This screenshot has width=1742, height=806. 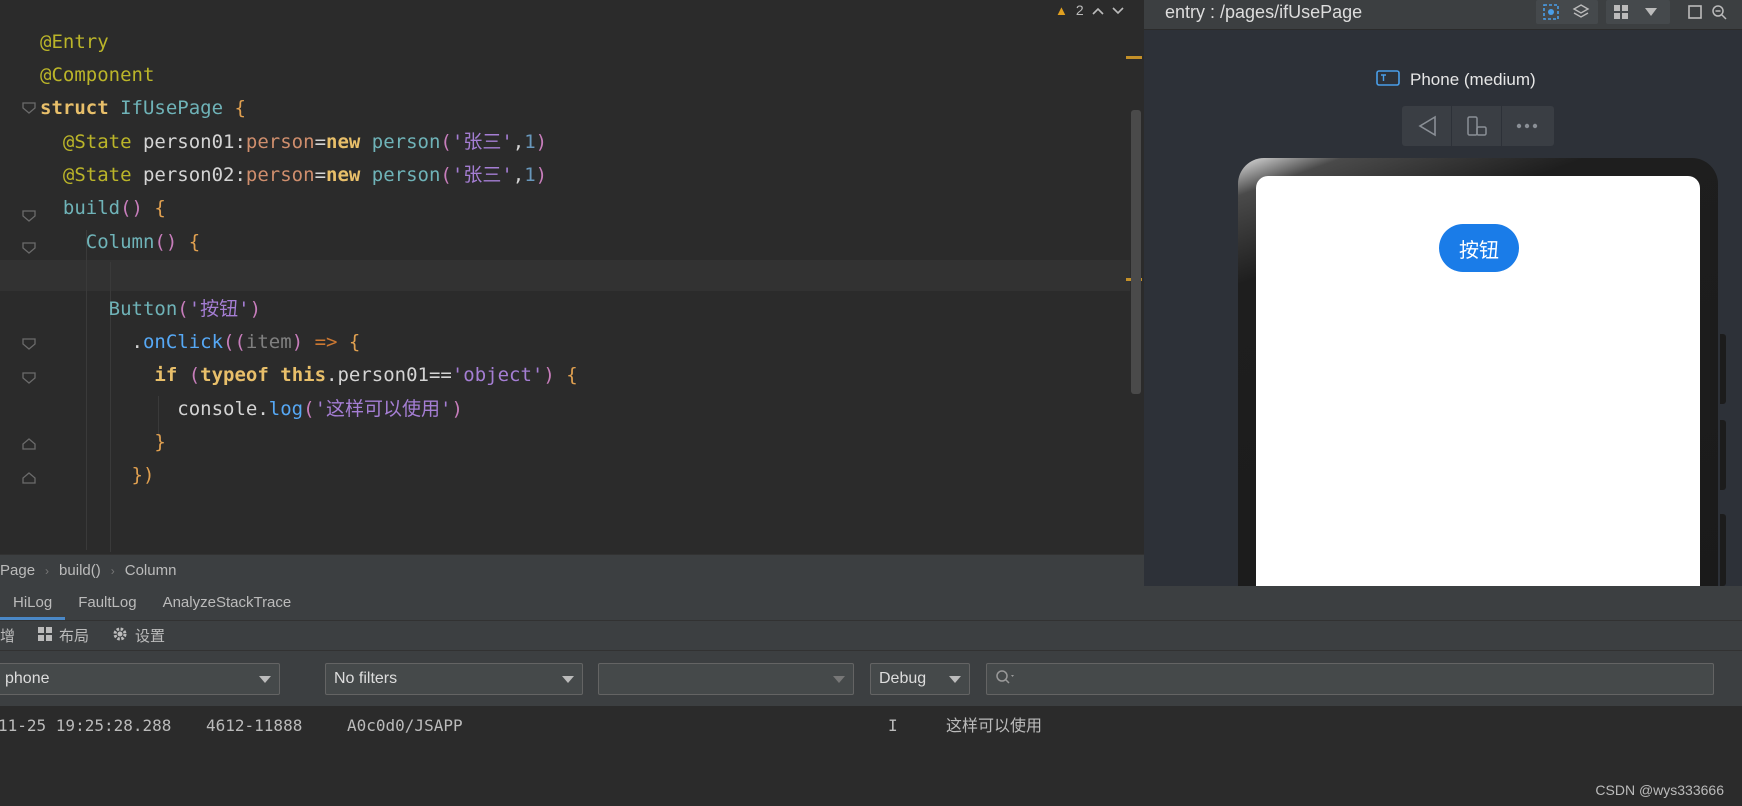 I want to click on code-token: :, so click(x=240, y=142).